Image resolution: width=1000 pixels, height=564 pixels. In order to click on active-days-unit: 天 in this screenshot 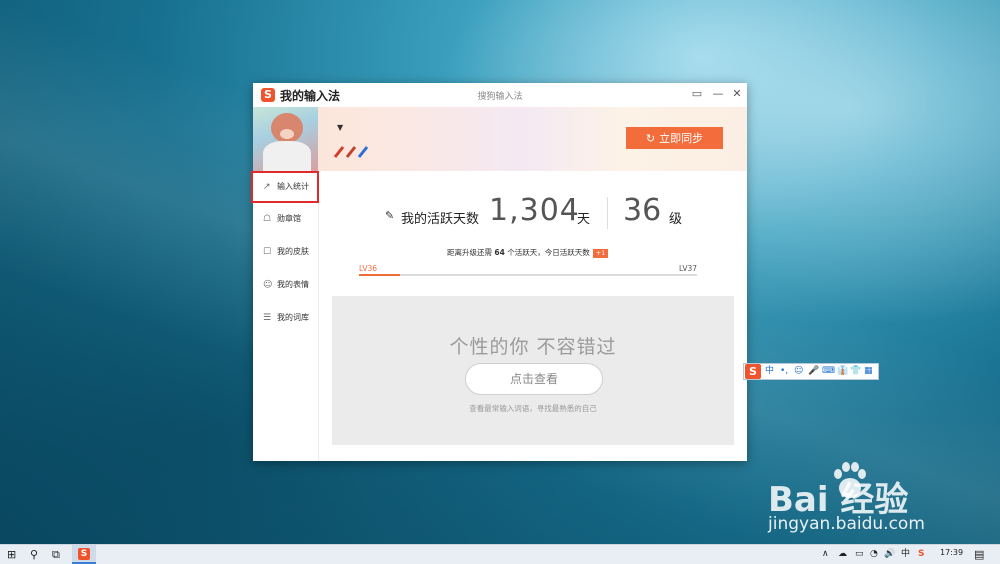, I will do `click(584, 219)`.